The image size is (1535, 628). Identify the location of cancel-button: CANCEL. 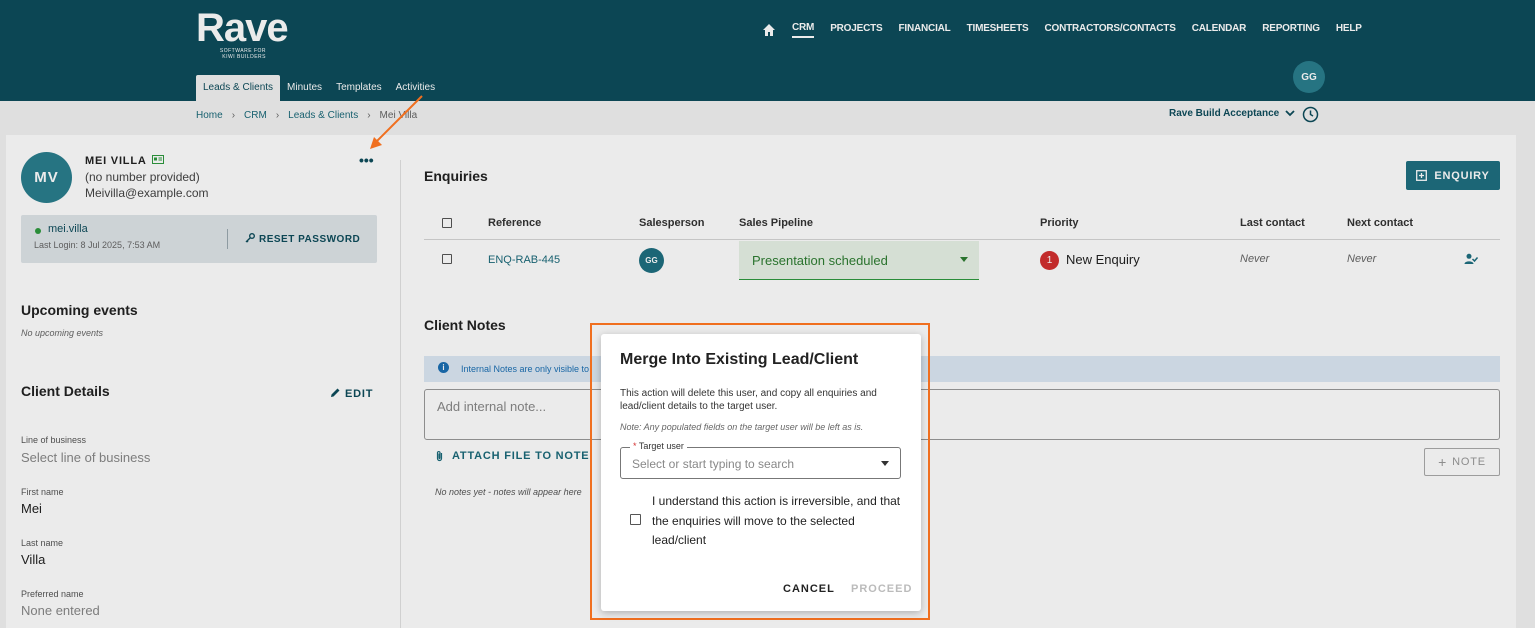
(809, 589).